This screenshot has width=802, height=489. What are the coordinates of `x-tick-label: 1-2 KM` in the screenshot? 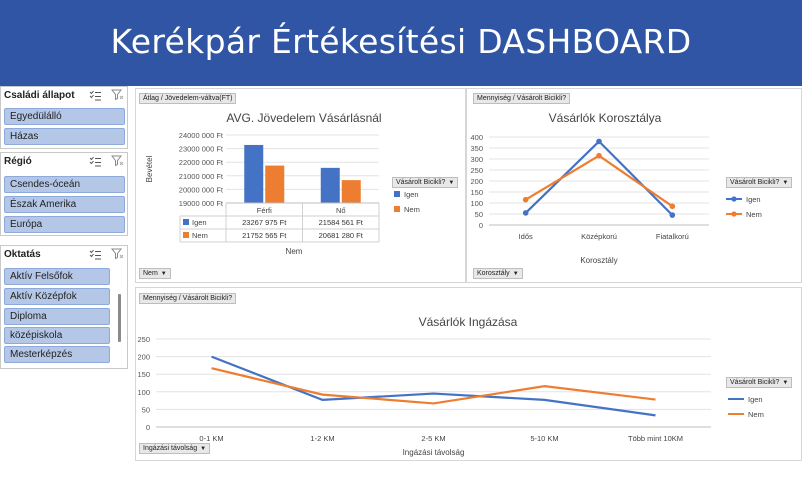 It's located at (322, 438).